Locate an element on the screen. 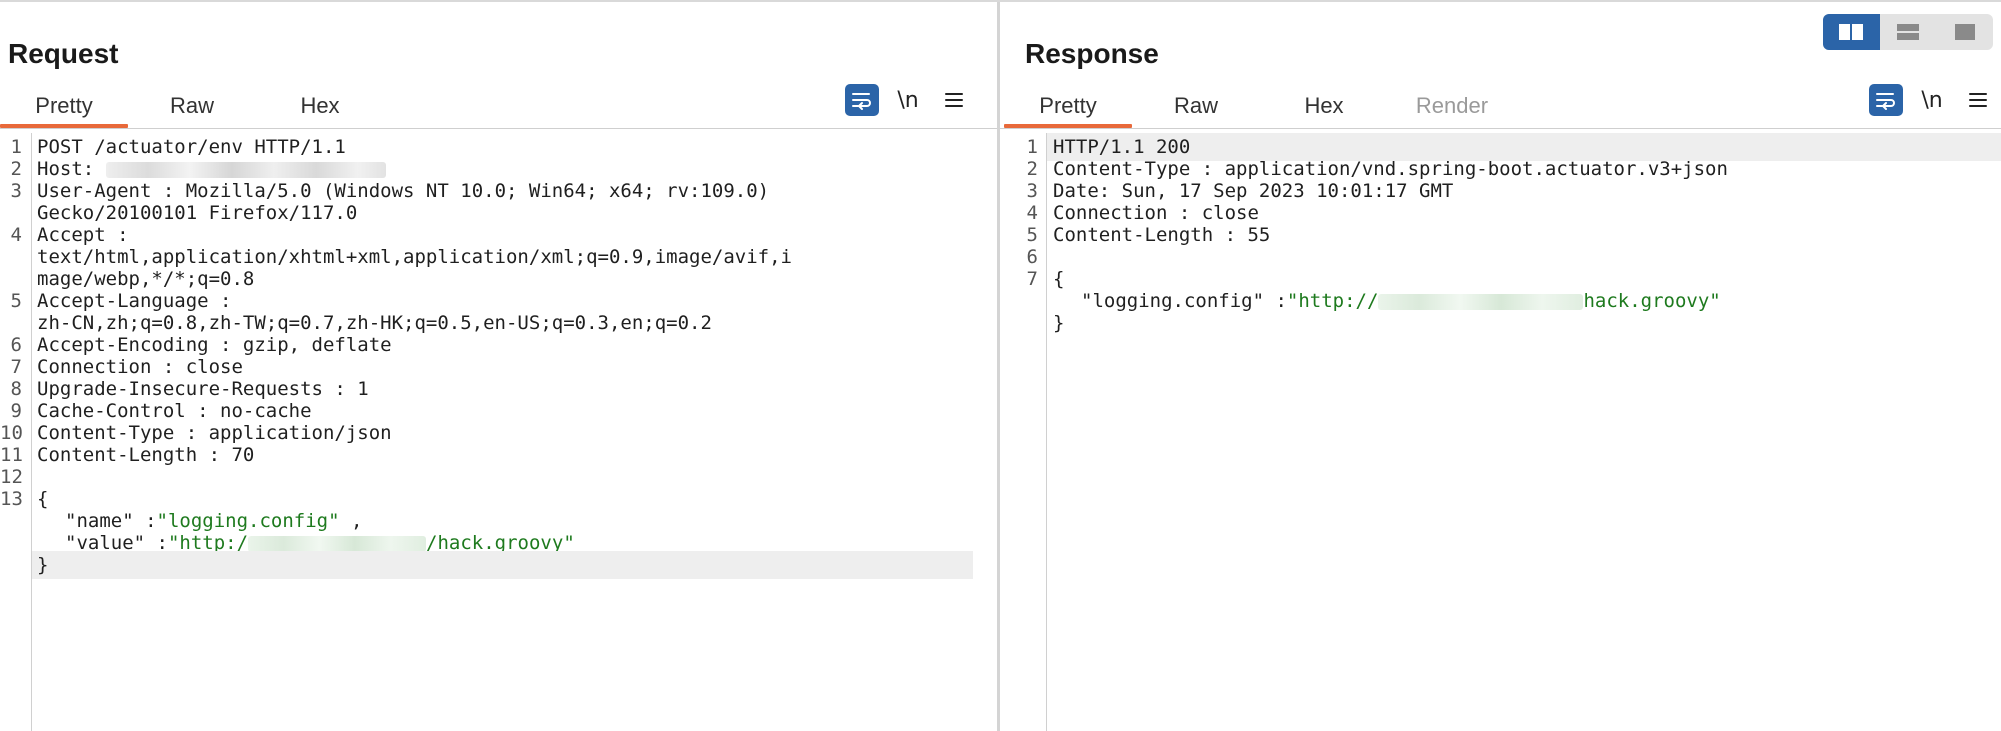 Image resolution: width=2001 pixels, height=731 pixels. response-newline-button: \n is located at coordinates (1932, 100).